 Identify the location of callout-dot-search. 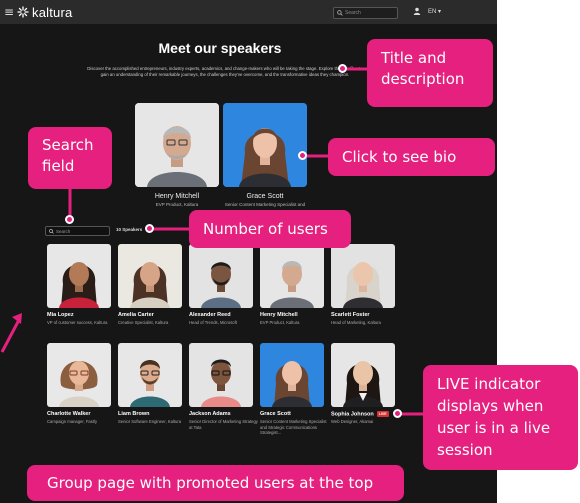
(69, 219).